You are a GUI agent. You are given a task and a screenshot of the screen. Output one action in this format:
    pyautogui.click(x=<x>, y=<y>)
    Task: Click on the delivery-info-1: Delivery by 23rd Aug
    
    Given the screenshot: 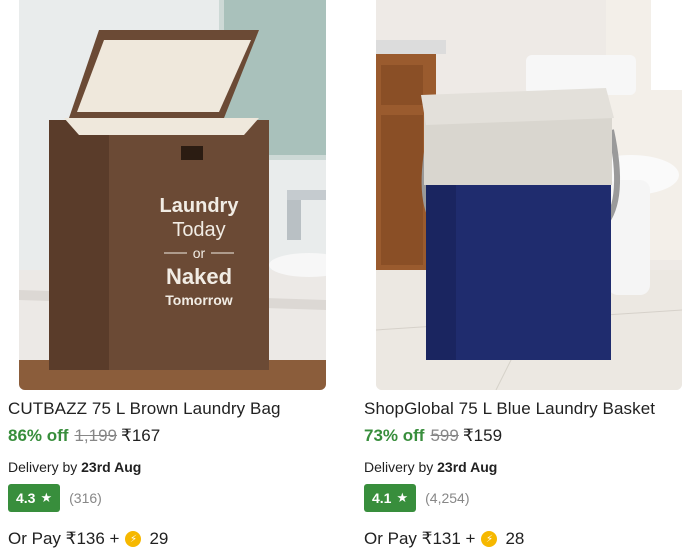 What is the action you would take?
    pyautogui.click(x=74, y=467)
    